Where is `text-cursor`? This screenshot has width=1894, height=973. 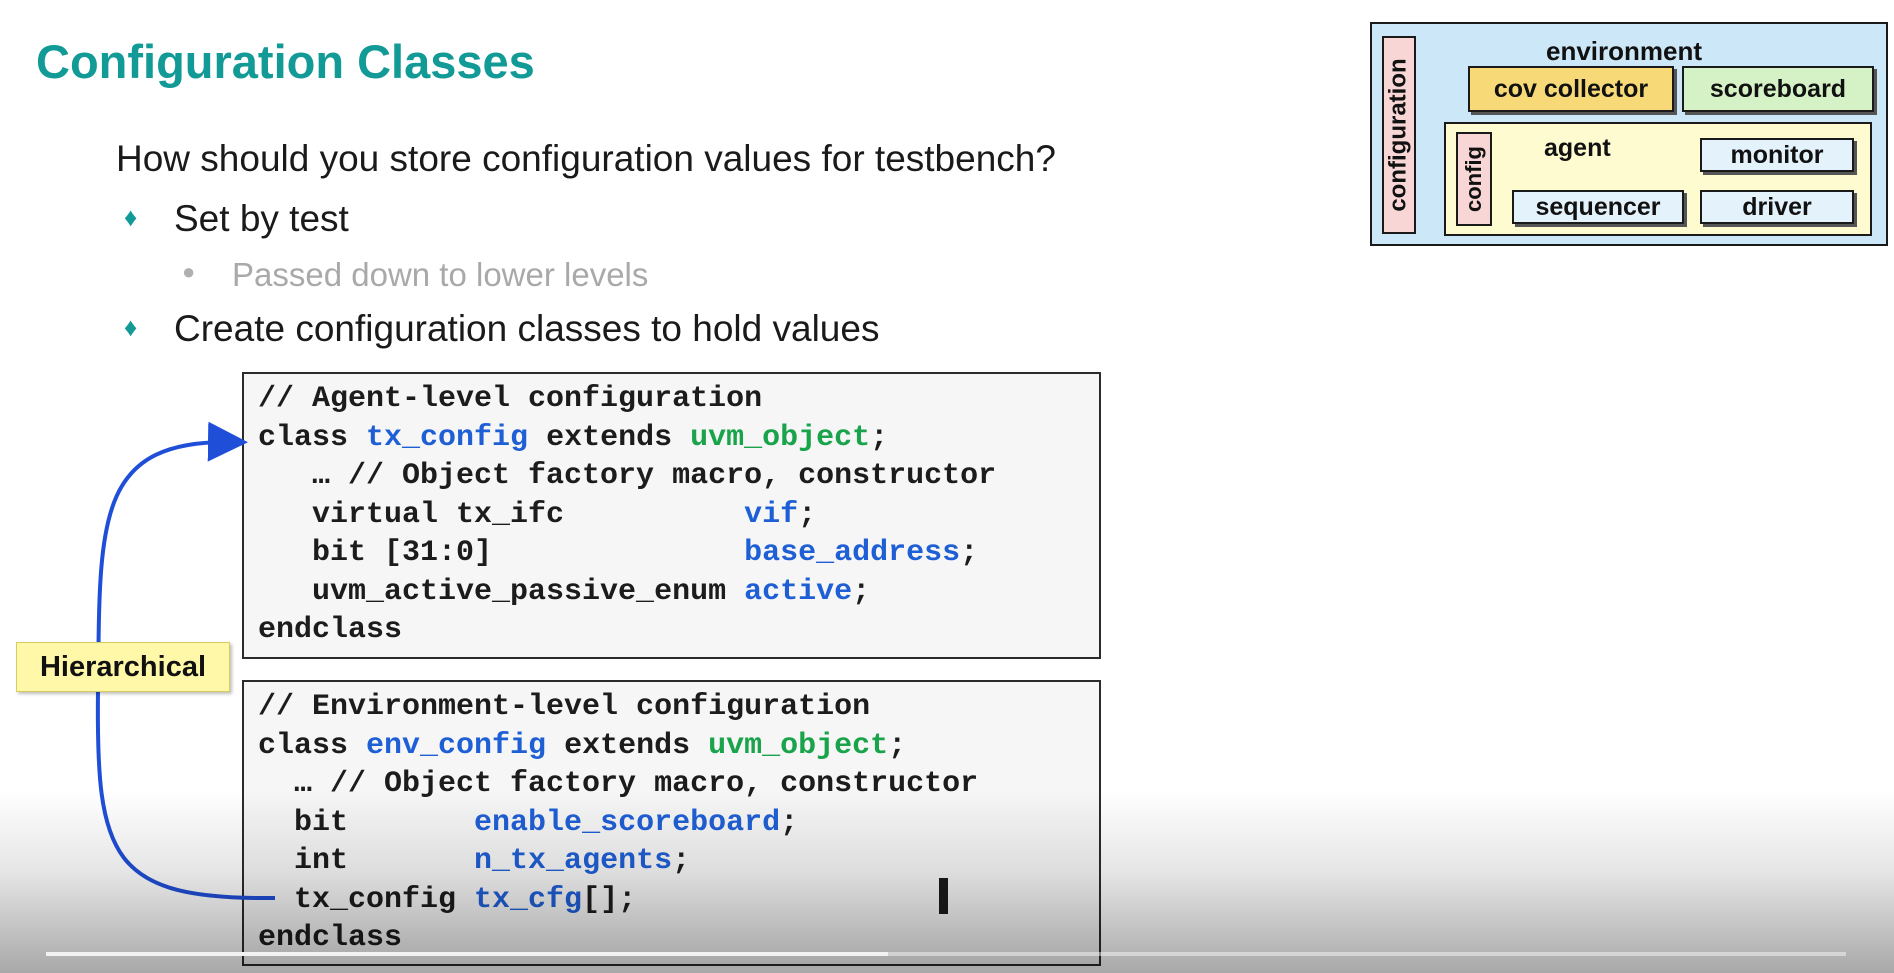 text-cursor is located at coordinates (943, 896).